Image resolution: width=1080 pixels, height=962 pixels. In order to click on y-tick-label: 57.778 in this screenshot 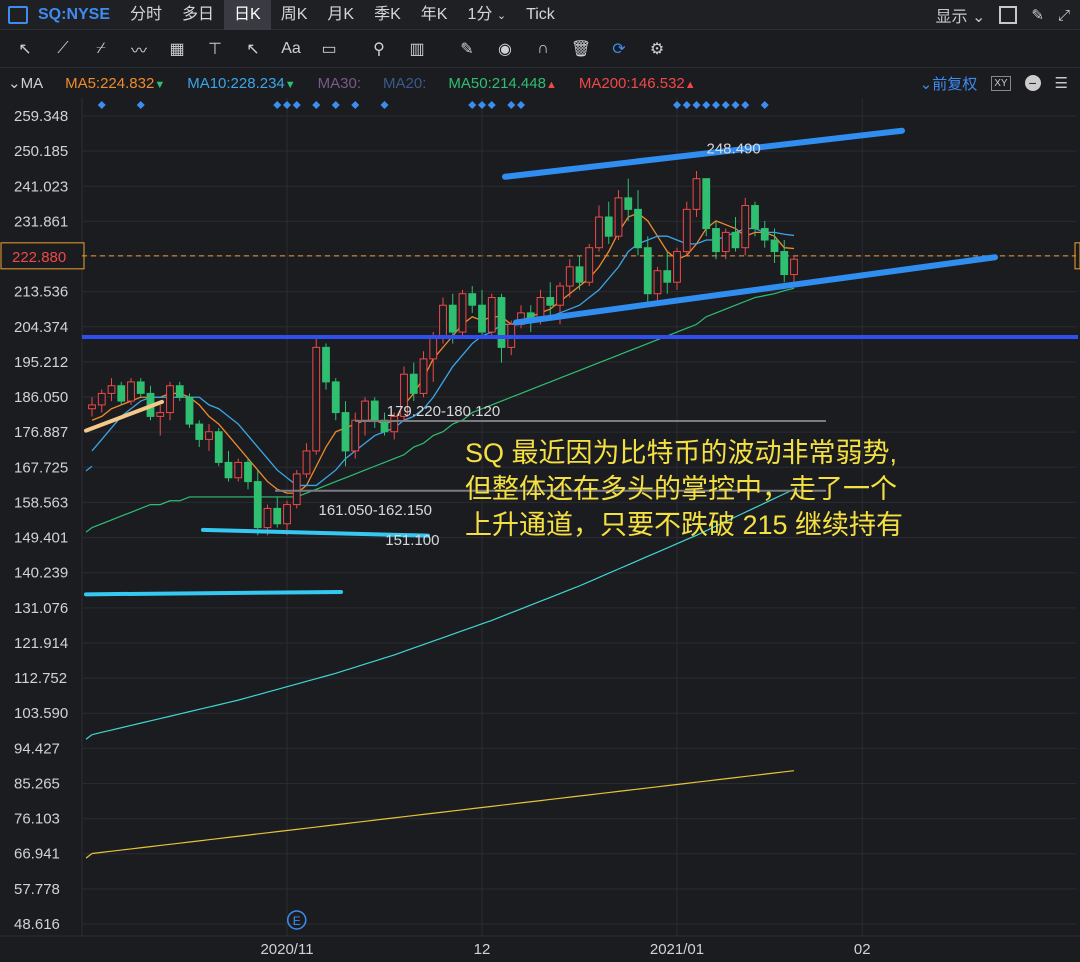, I will do `click(37, 889)`.